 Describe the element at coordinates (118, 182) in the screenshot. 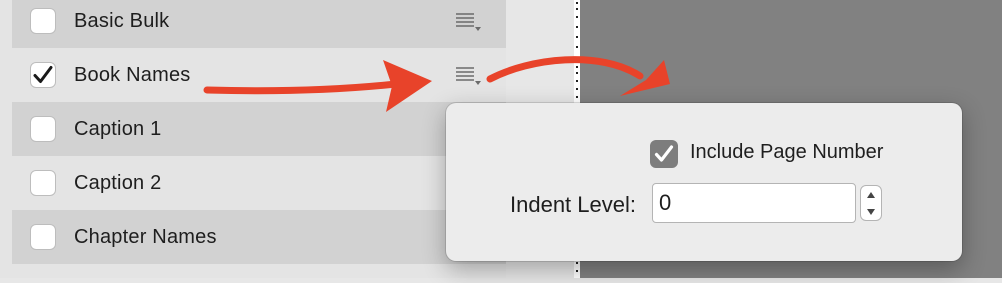

I see `list-item-label: Caption 2` at that location.